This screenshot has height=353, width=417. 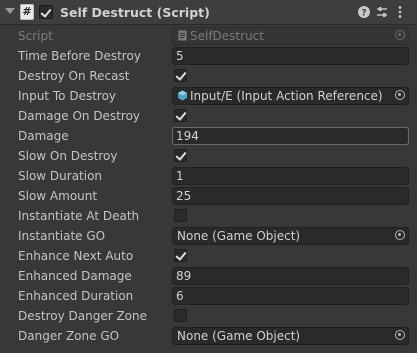 I want to click on field-row-slow-on-destroy: Slow On Destroy, so click(x=208, y=156).